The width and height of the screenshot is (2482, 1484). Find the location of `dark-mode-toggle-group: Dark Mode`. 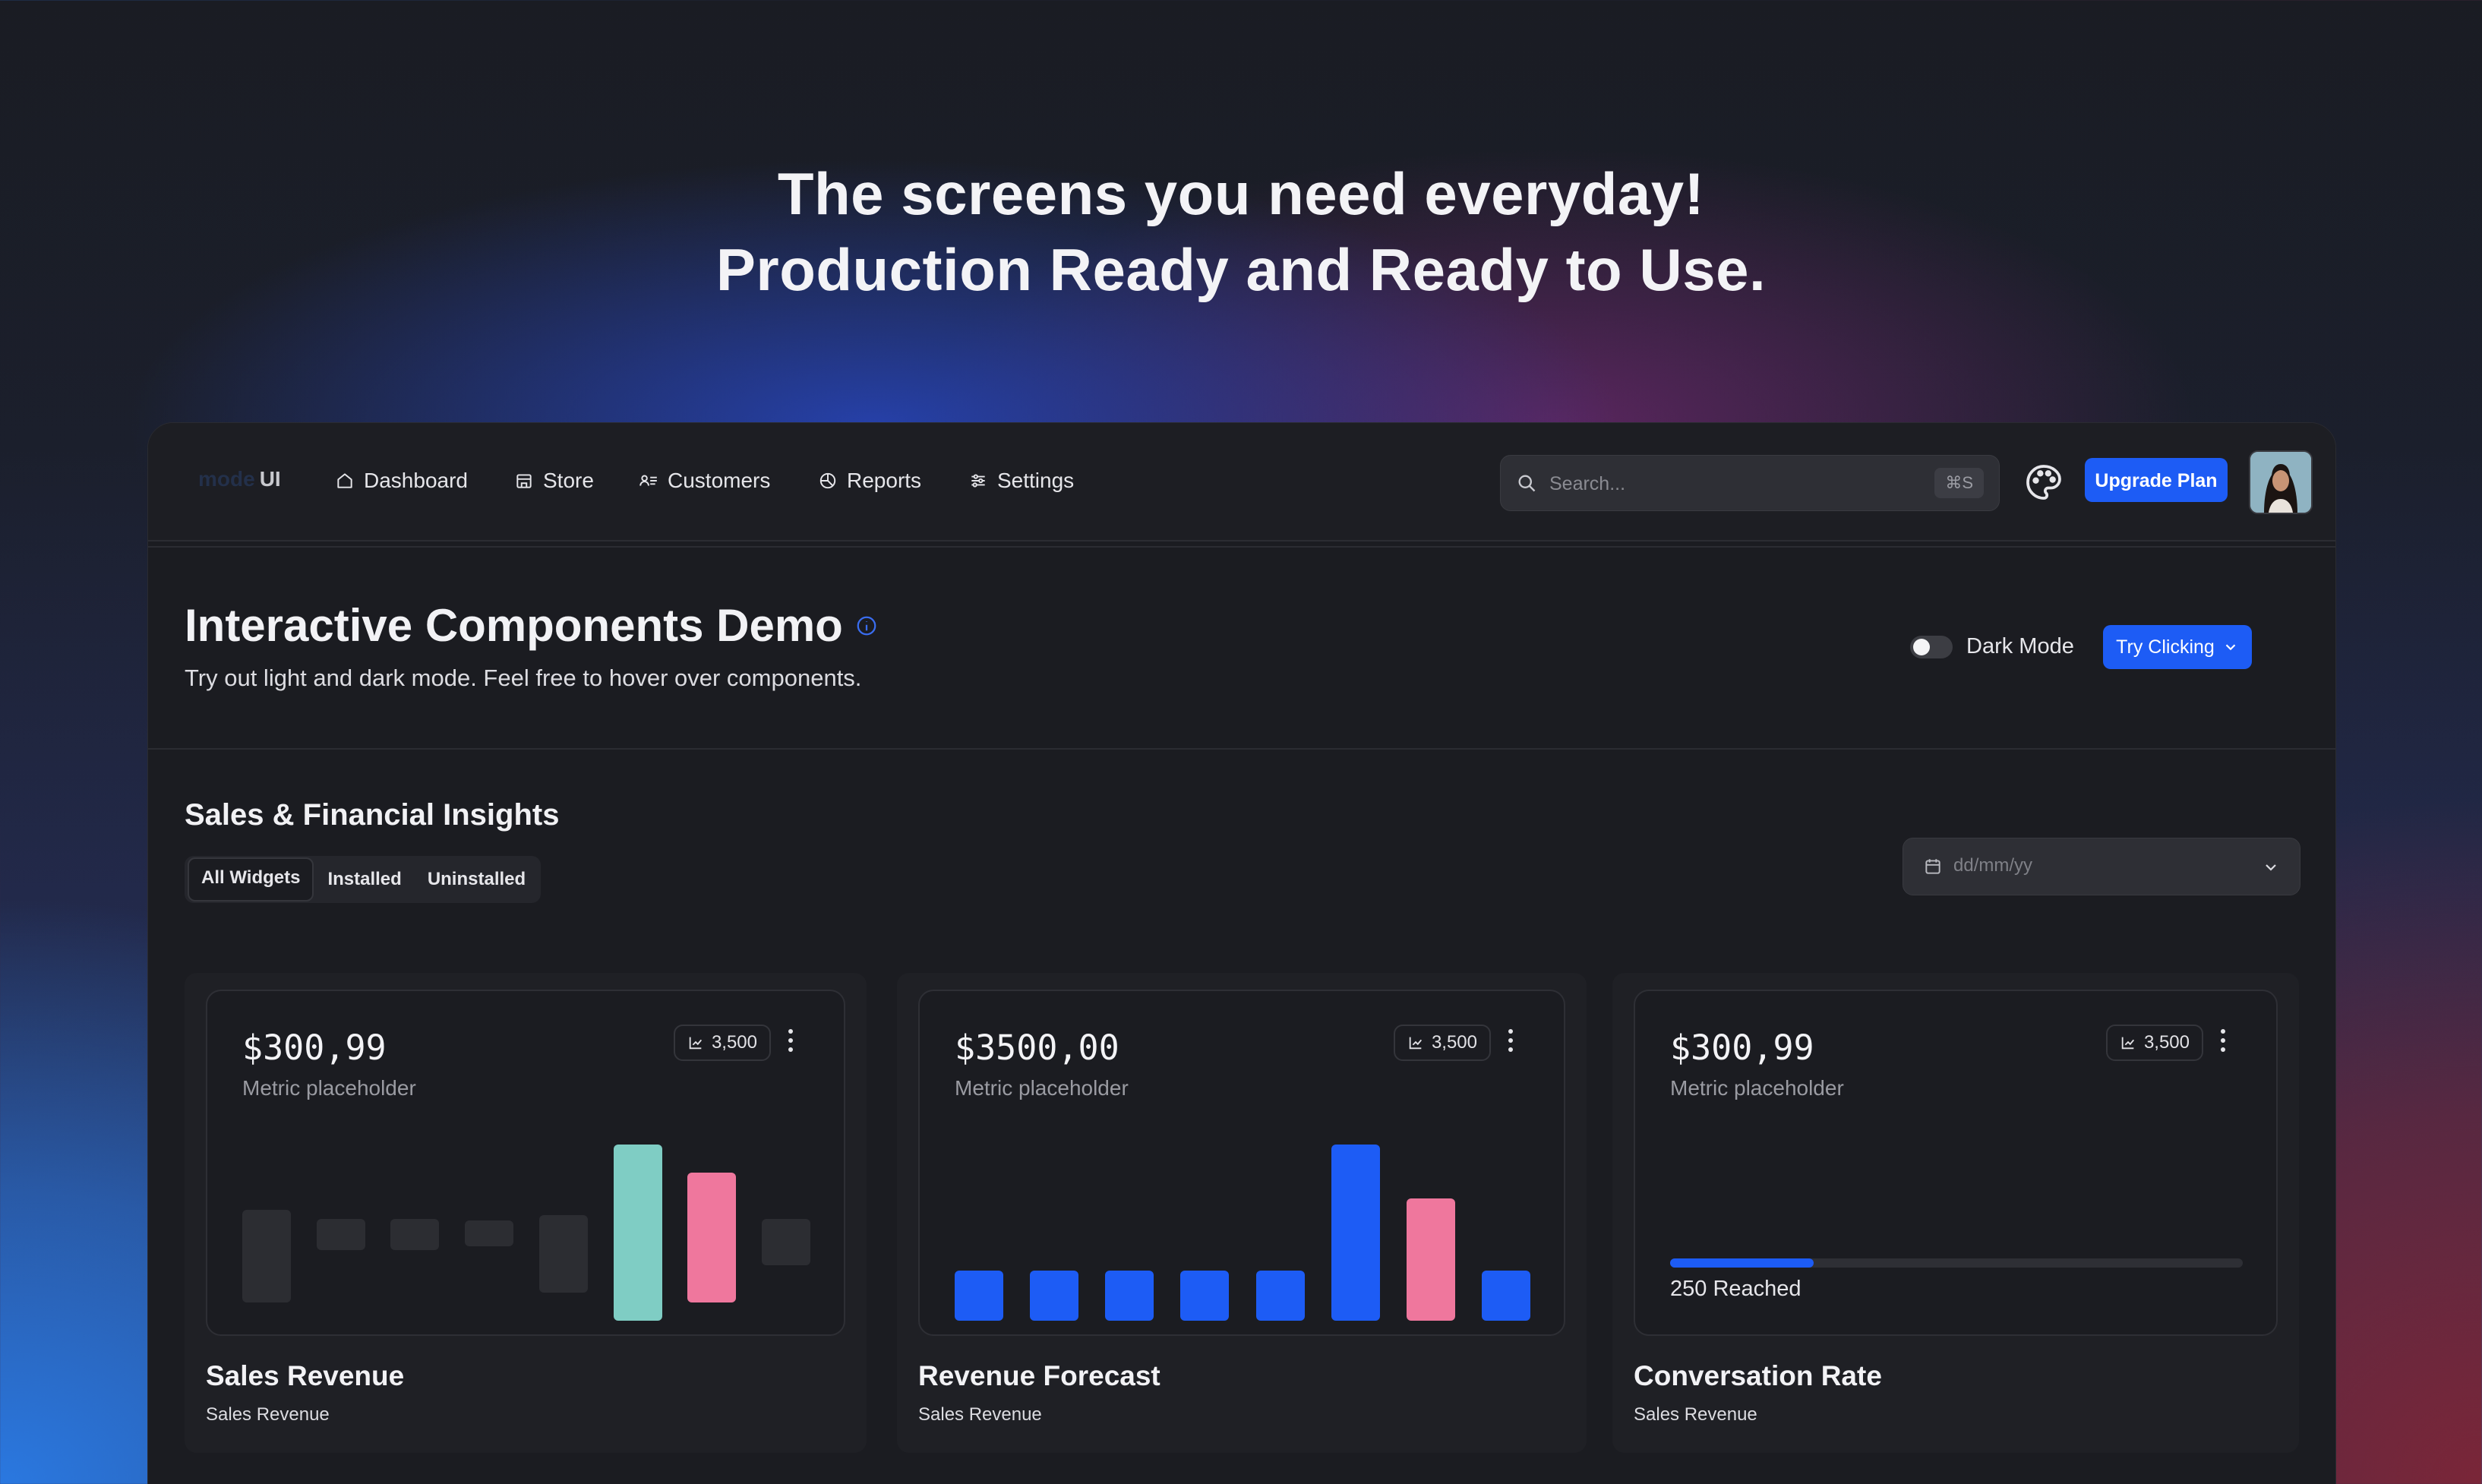

dark-mode-toggle-group: Dark Mode is located at coordinates (1992, 646).